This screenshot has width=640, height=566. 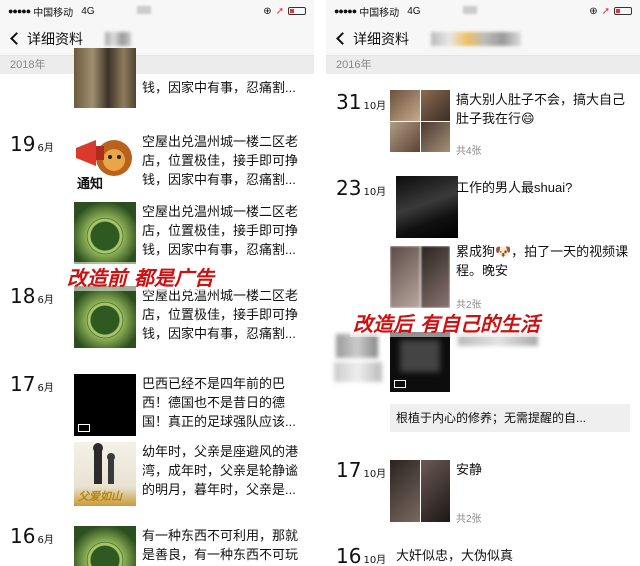 What do you see at coordinates (100, 497) in the screenshot?
I see `poster-title: 父爱如山` at bounding box center [100, 497].